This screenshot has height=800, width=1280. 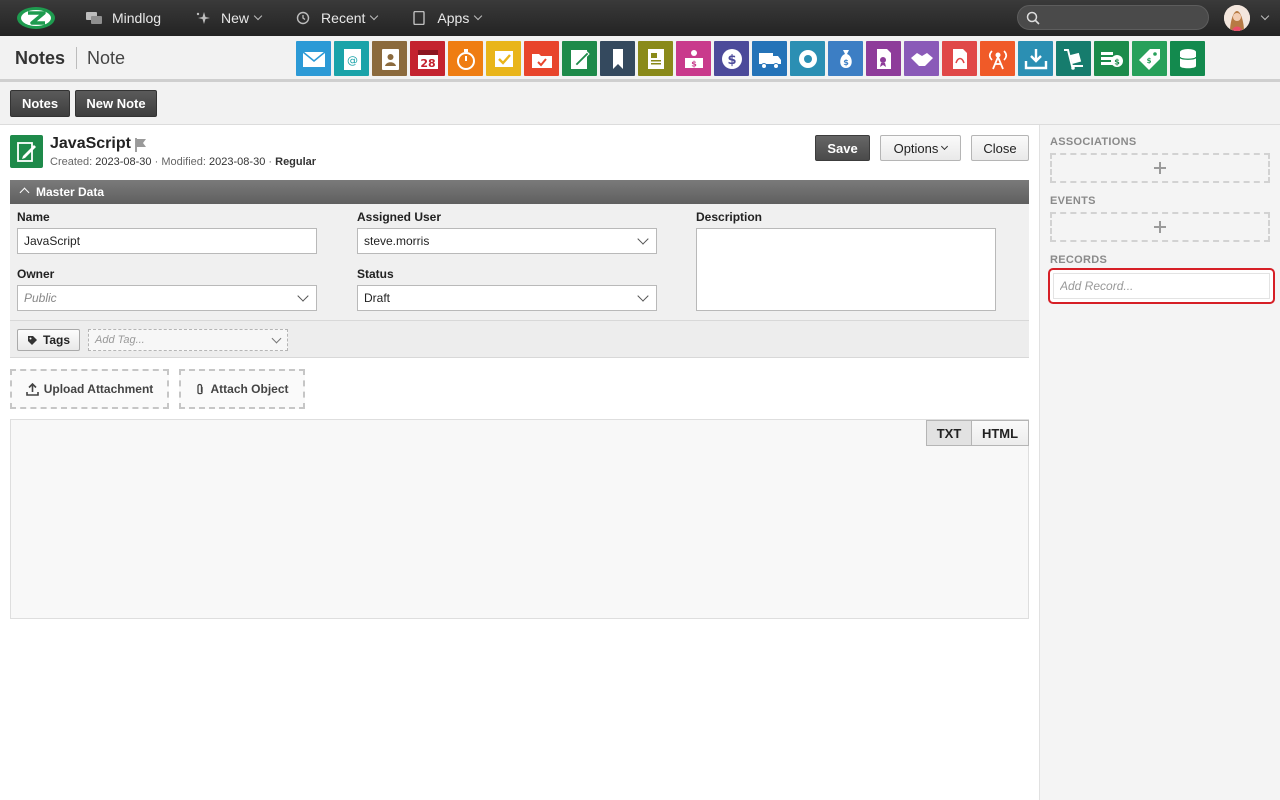 I want to click on contracts-app-icon, so click(x=883, y=58).